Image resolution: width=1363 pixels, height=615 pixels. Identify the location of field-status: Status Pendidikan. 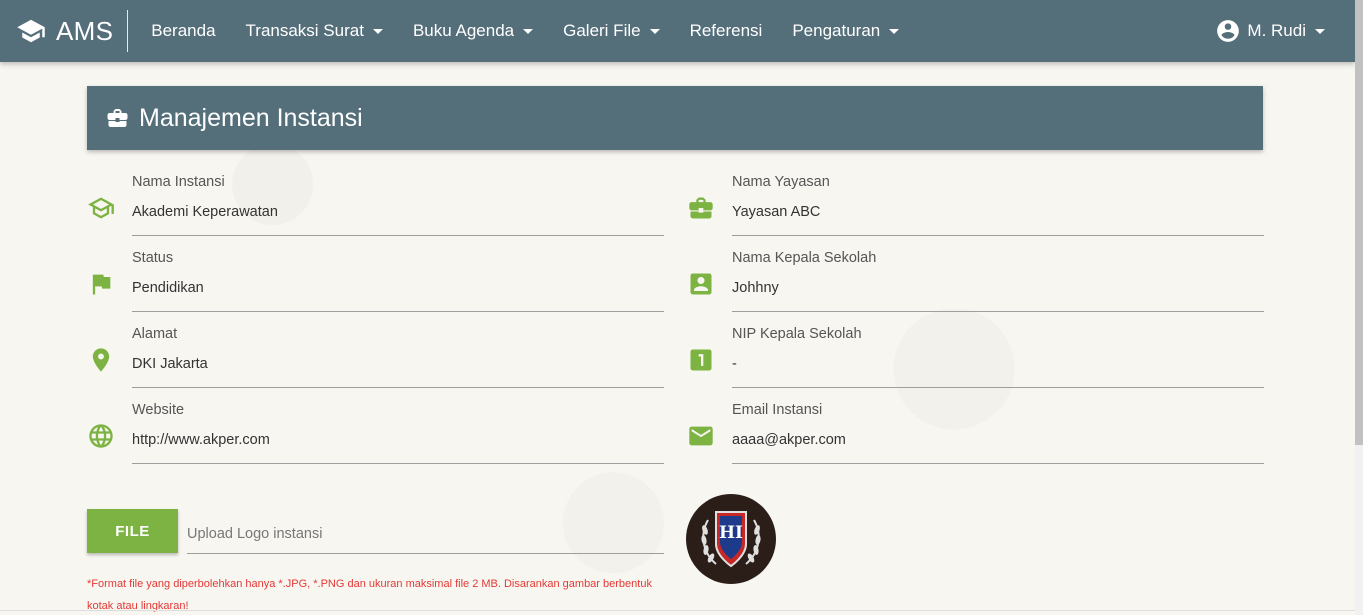
(375, 285).